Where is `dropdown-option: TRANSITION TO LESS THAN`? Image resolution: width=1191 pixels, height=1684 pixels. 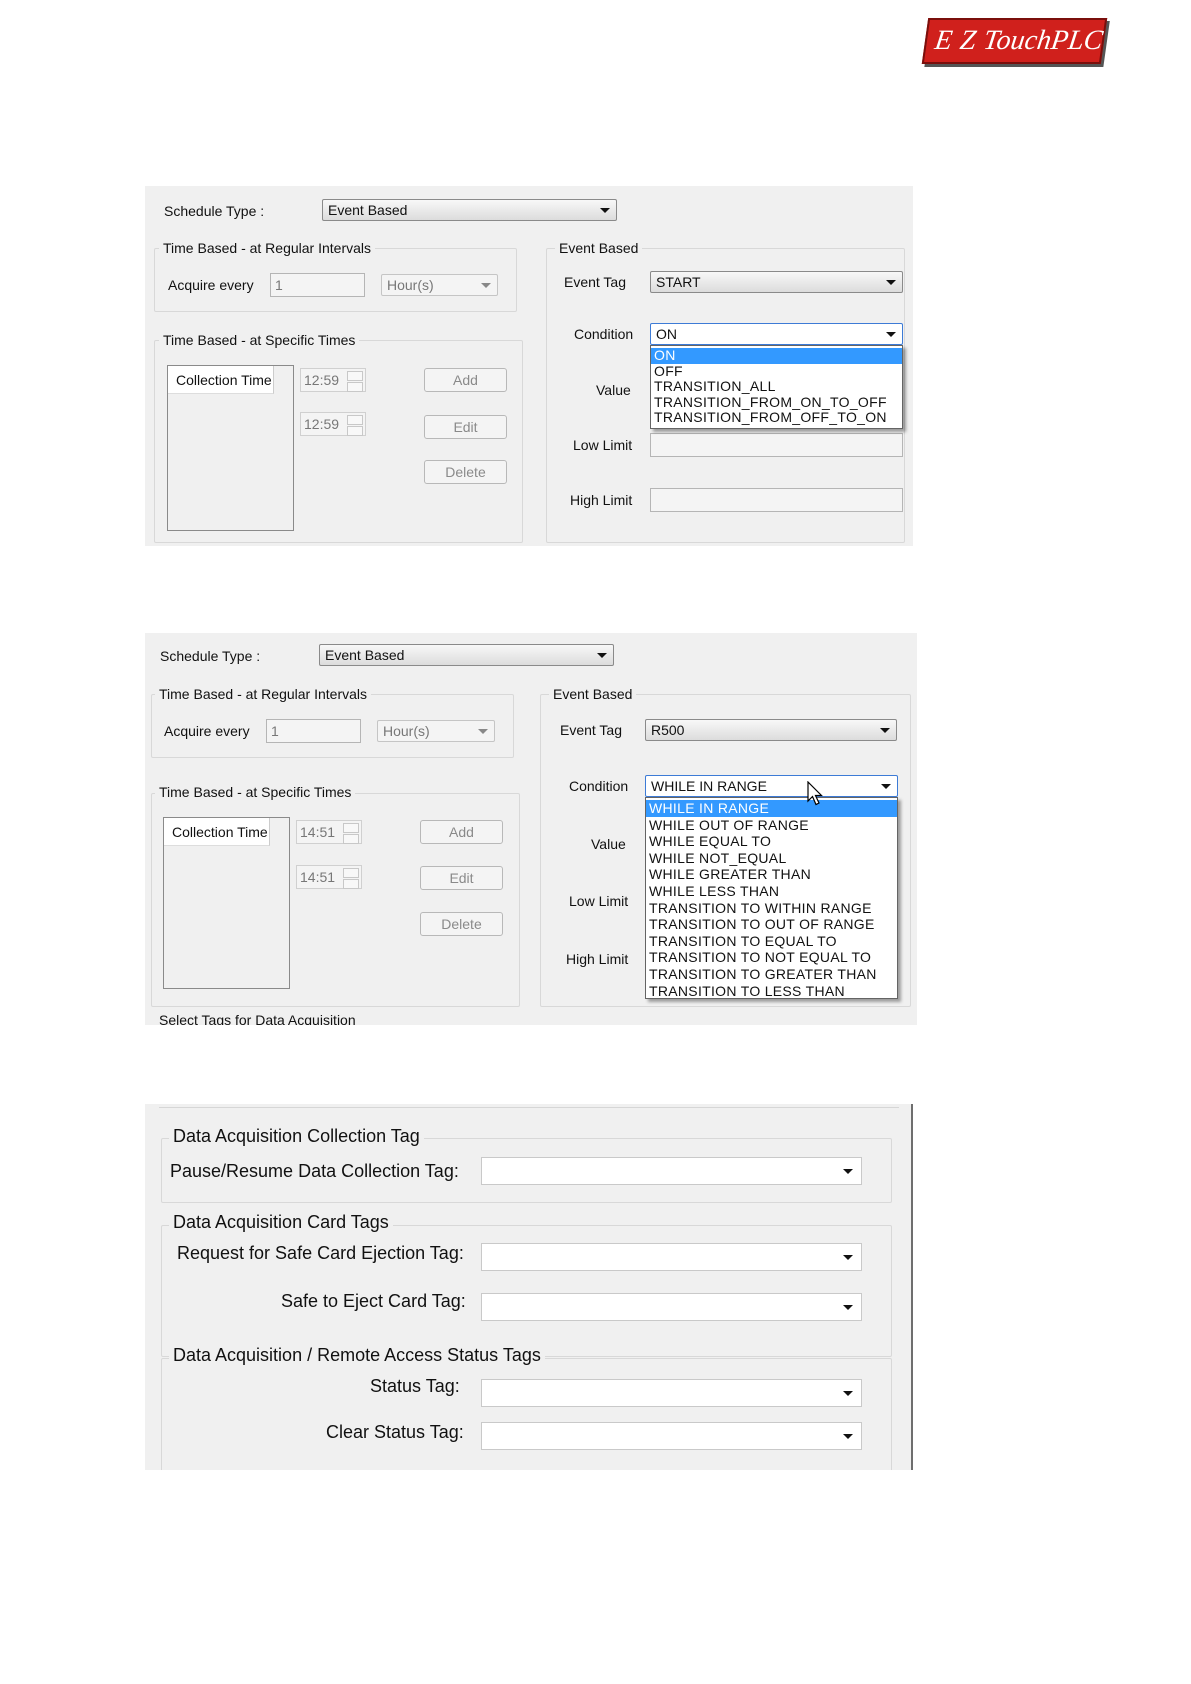
dropdown-option: TRANSITION TO LESS THAN is located at coordinates (771, 991).